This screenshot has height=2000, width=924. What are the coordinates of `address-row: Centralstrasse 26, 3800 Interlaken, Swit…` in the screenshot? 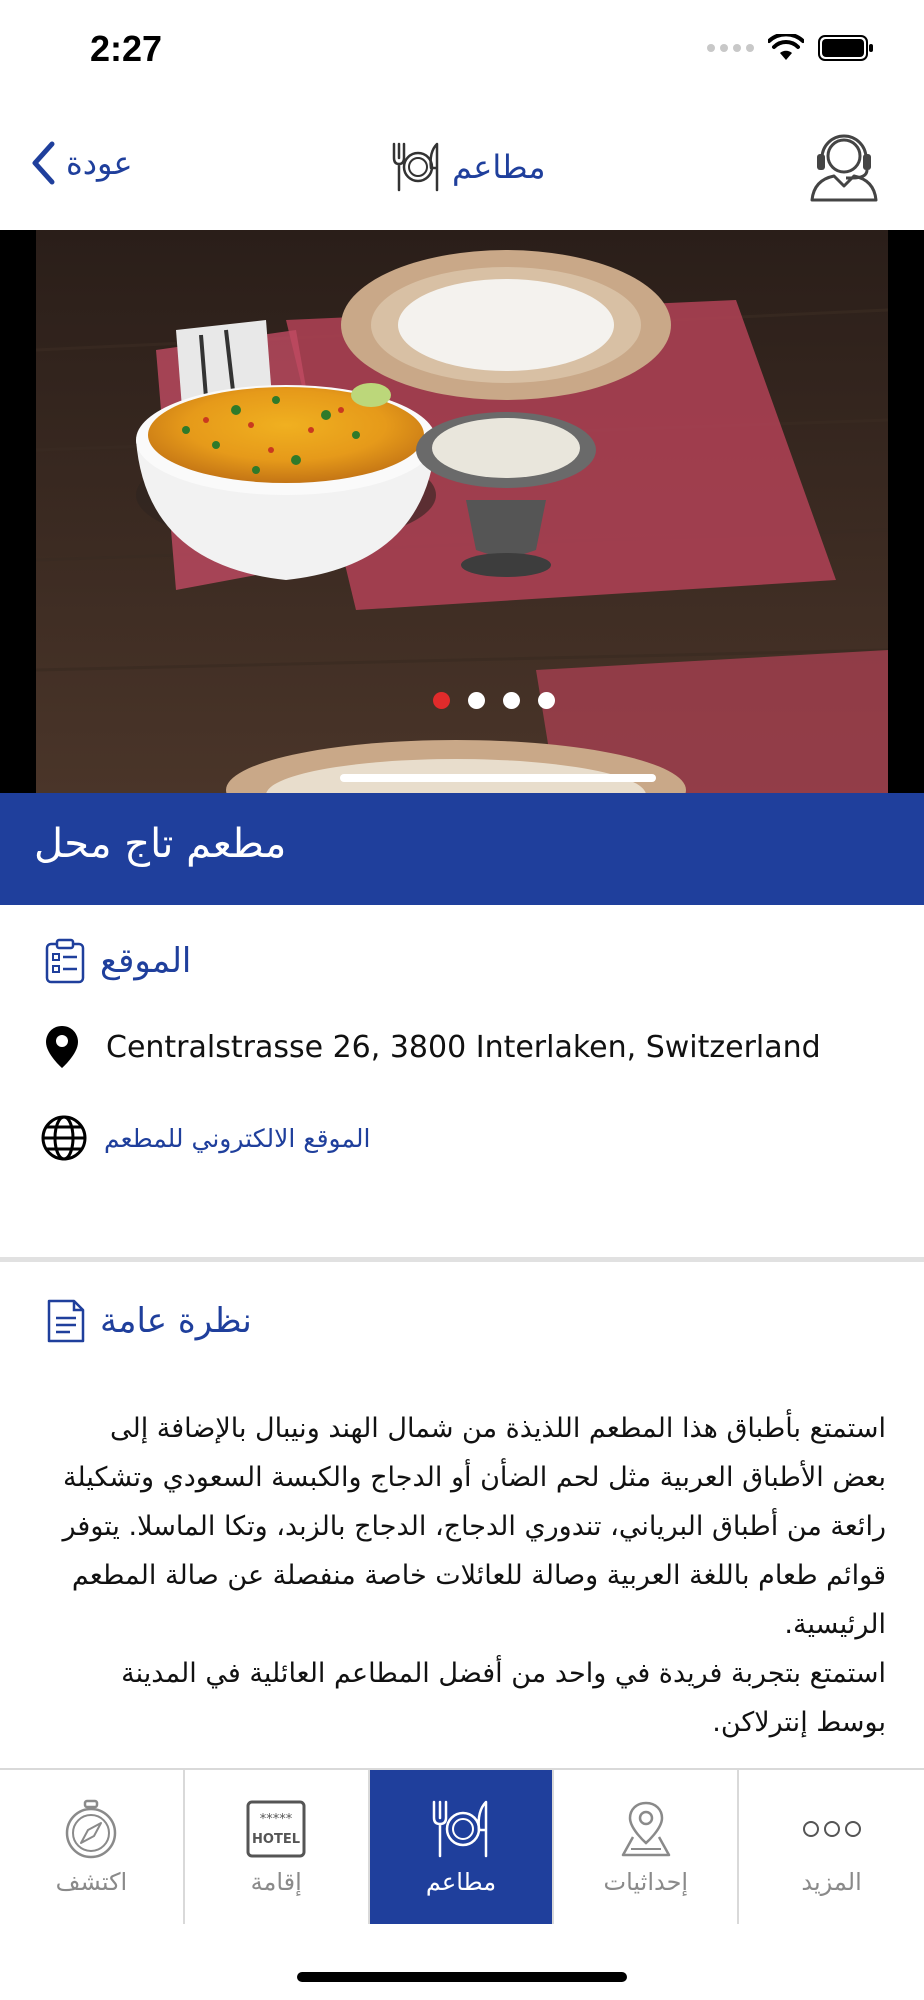 It's located at (432, 1047).